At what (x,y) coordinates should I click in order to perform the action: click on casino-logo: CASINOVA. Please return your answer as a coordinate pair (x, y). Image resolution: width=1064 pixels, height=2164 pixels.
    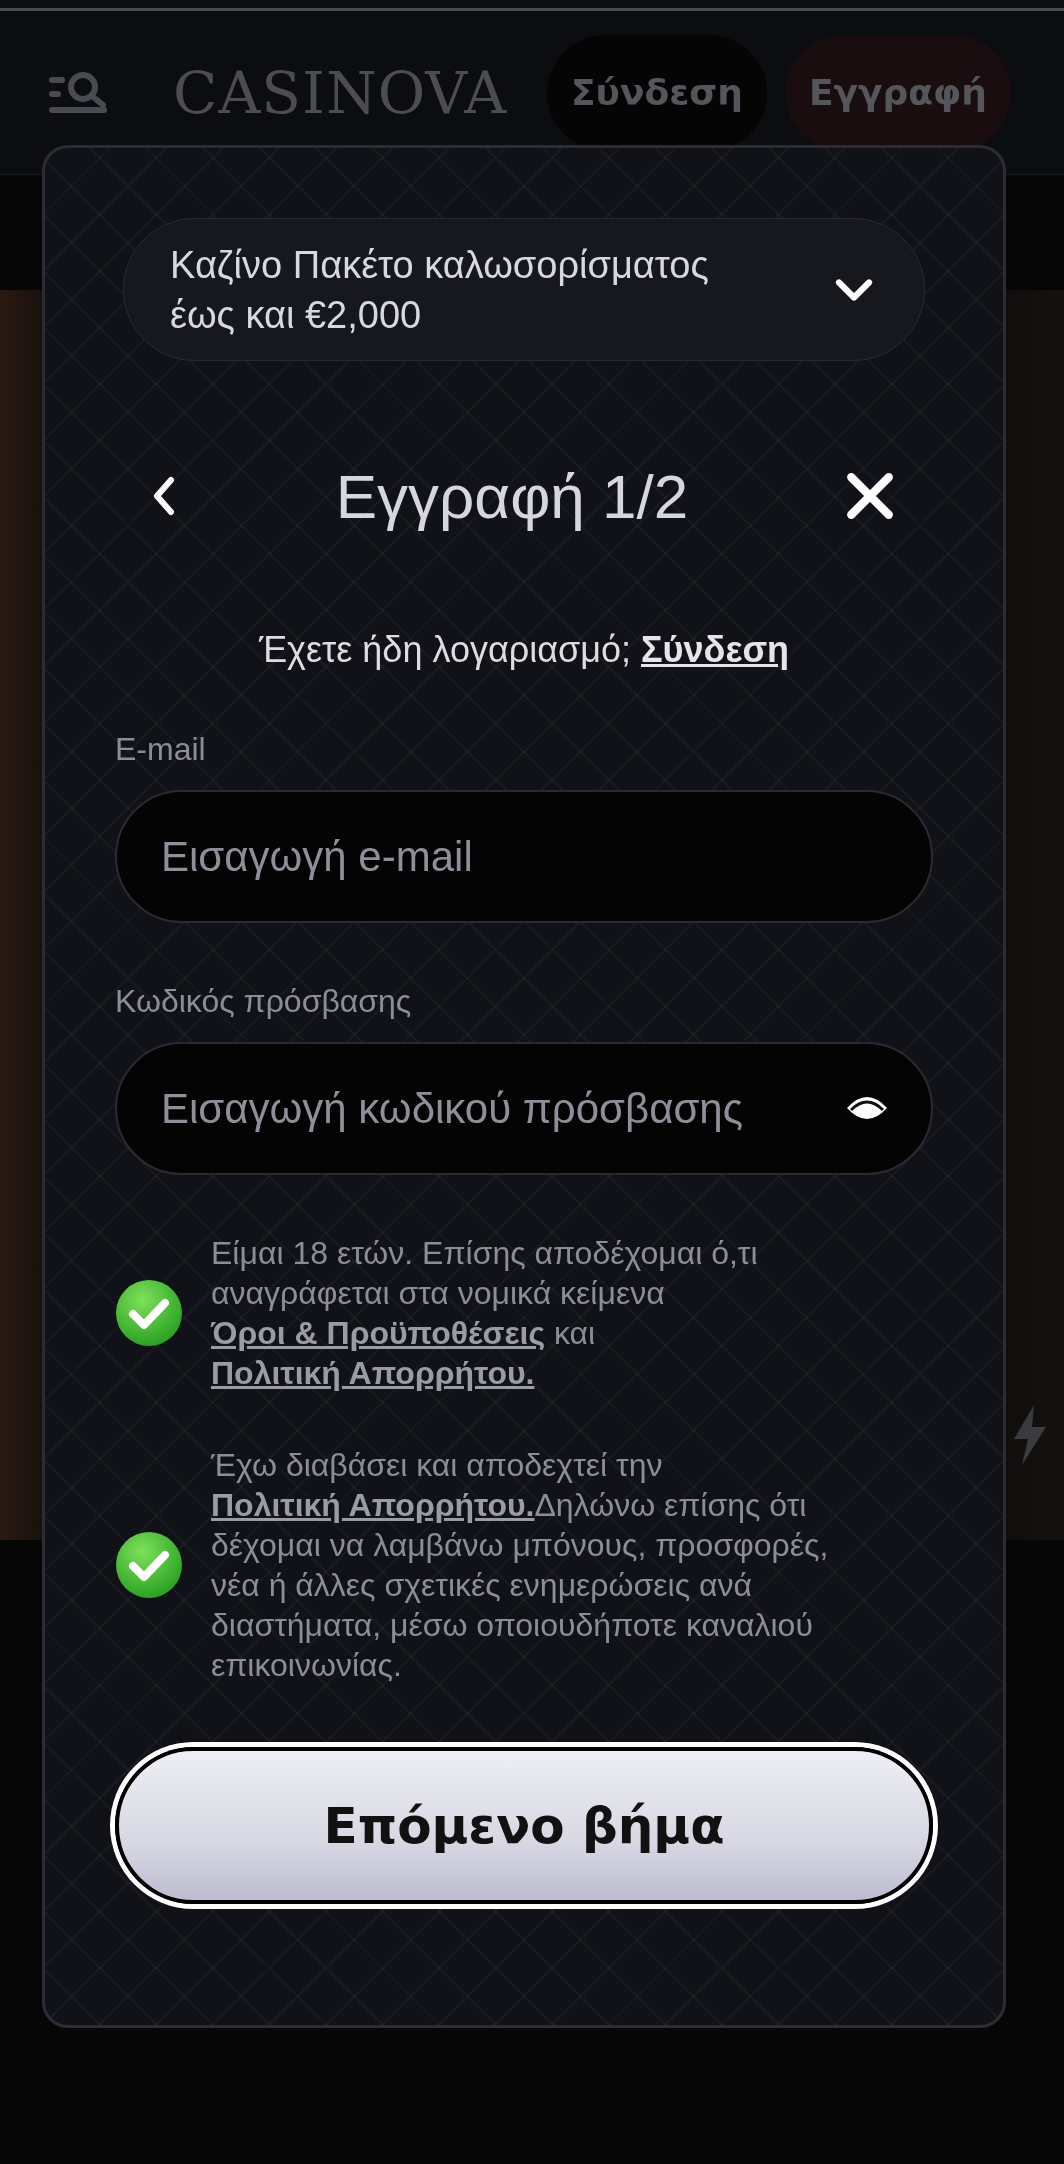
    Looking at the image, I should click on (340, 92).